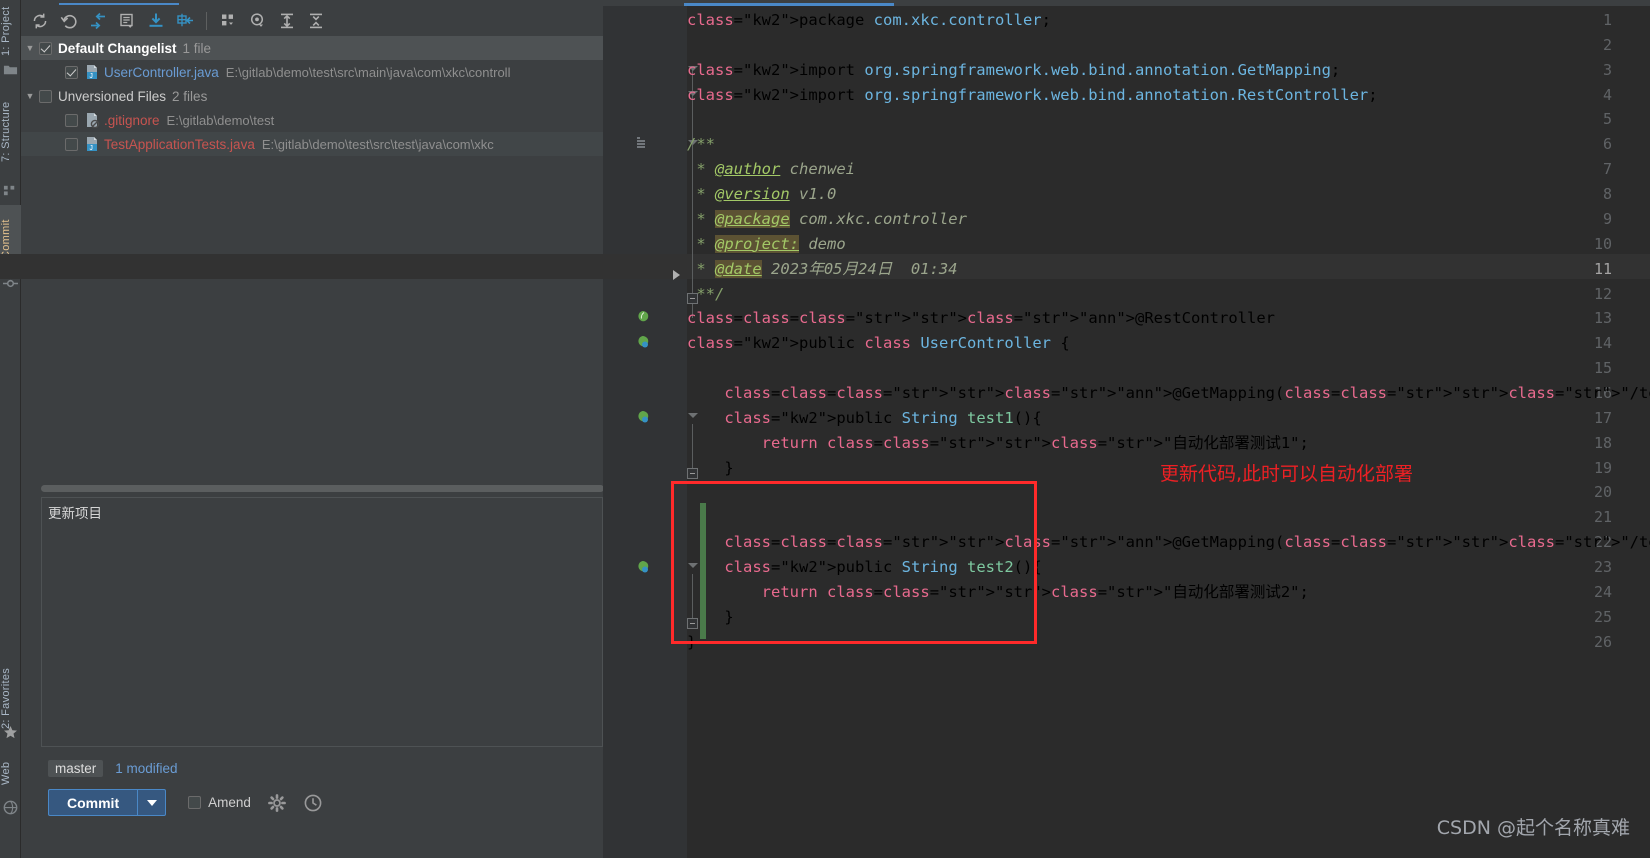 The width and height of the screenshot is (1650, 858). I want to click on code-line-7: * @author chenwei, so click(771, 169).